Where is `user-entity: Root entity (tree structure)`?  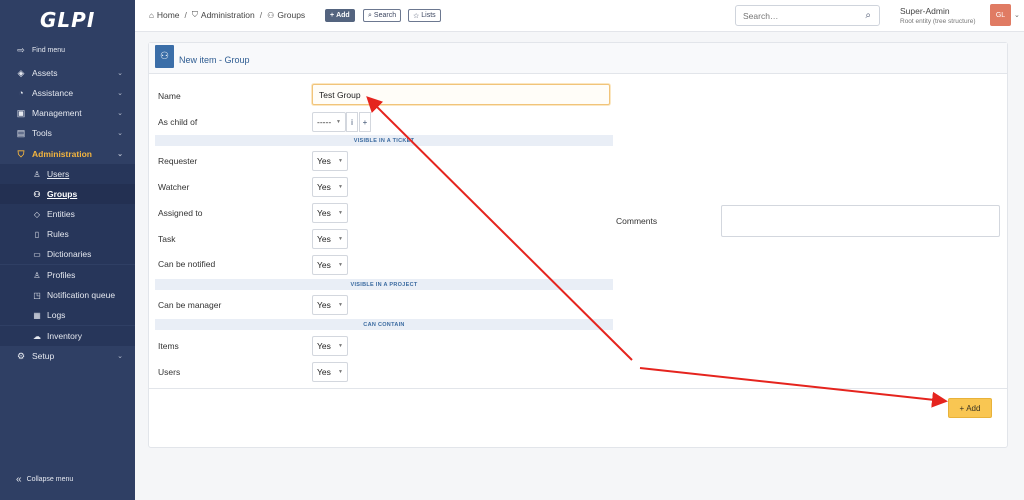 user-entity: Root entity (tree structure) is located at coordinates (938, 21).